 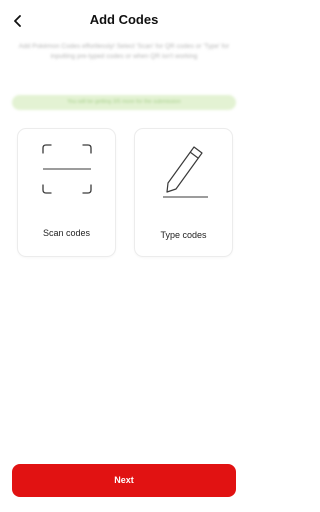 I want to click on type-codes-label: Type codes, so click(x=183, y=235).